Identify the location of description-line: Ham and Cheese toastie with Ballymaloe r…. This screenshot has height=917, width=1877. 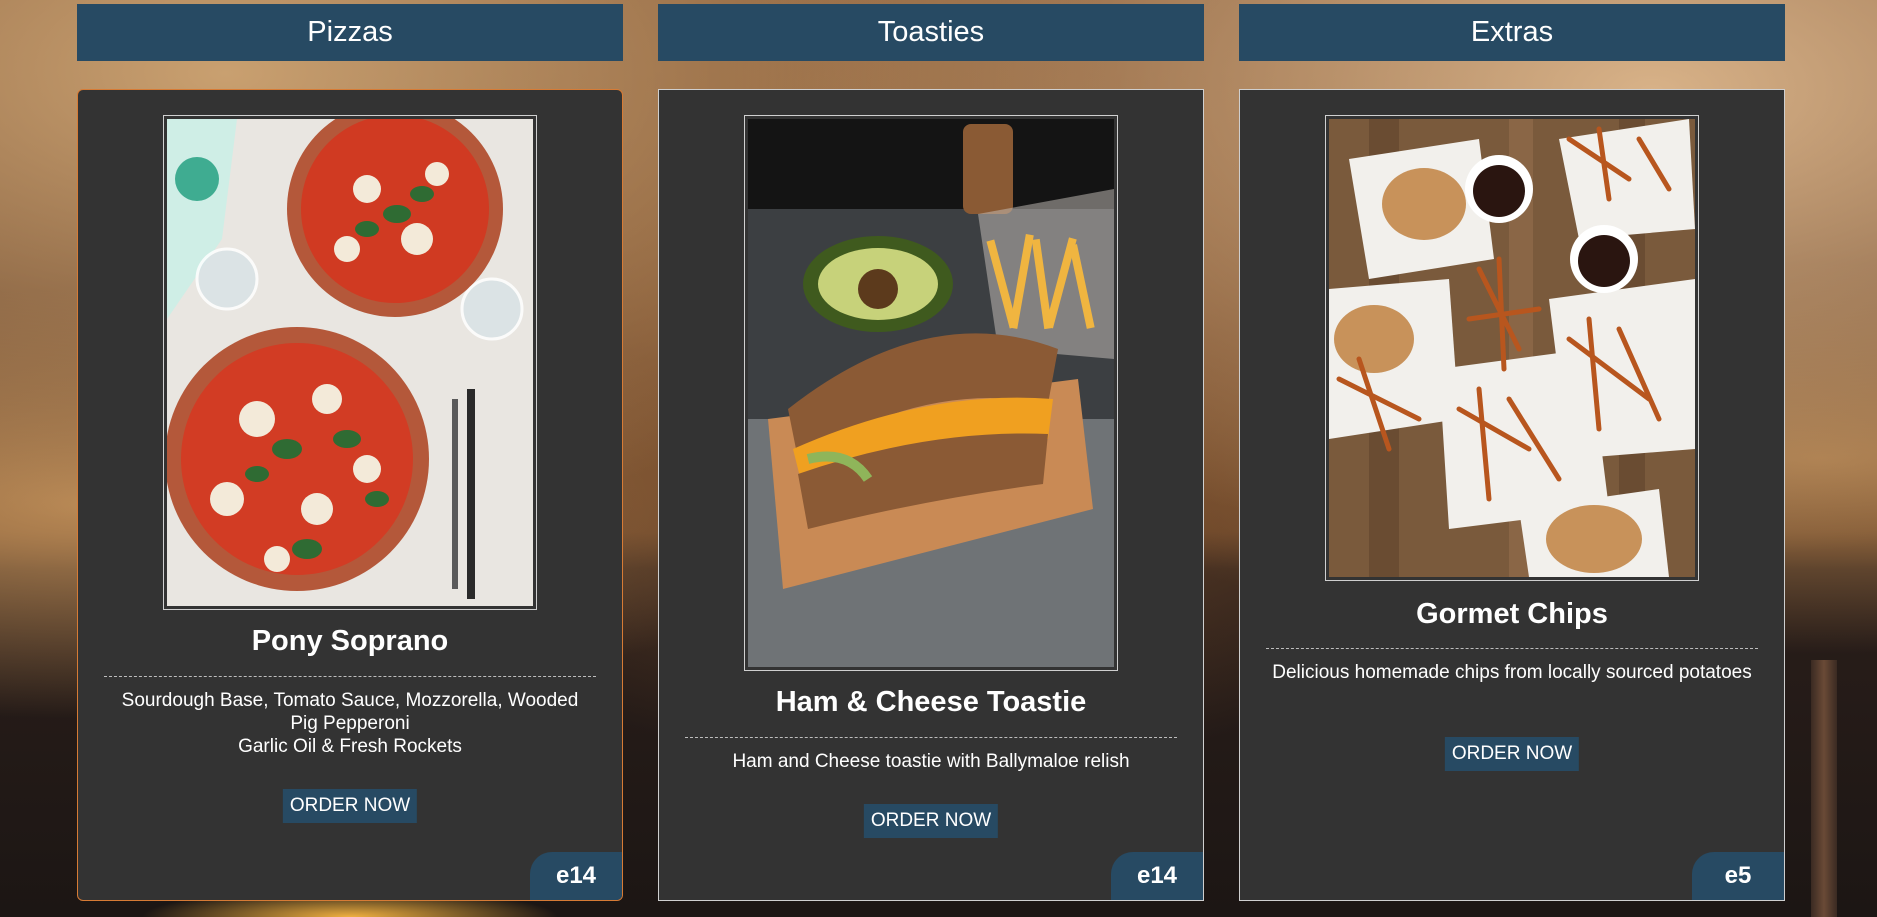
(931, 761).